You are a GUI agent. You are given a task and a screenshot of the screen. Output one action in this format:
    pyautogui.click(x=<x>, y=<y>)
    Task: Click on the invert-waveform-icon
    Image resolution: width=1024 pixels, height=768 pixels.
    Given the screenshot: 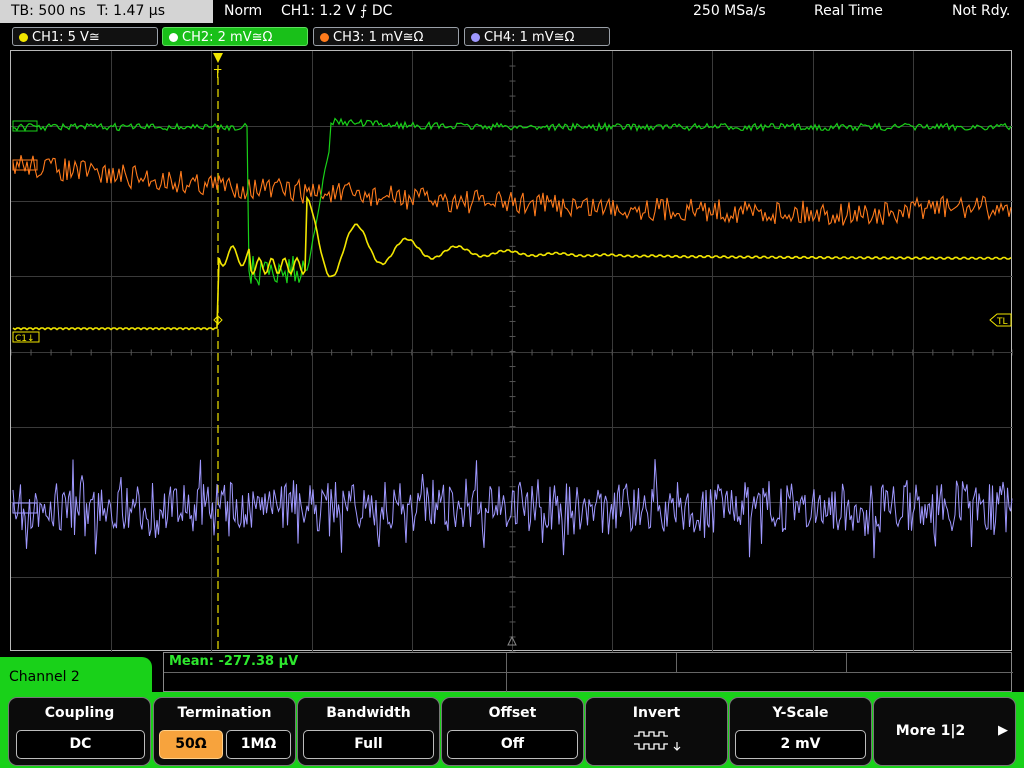 What is the action you would take?
    pyautogui.click(x=656, y=744)
    